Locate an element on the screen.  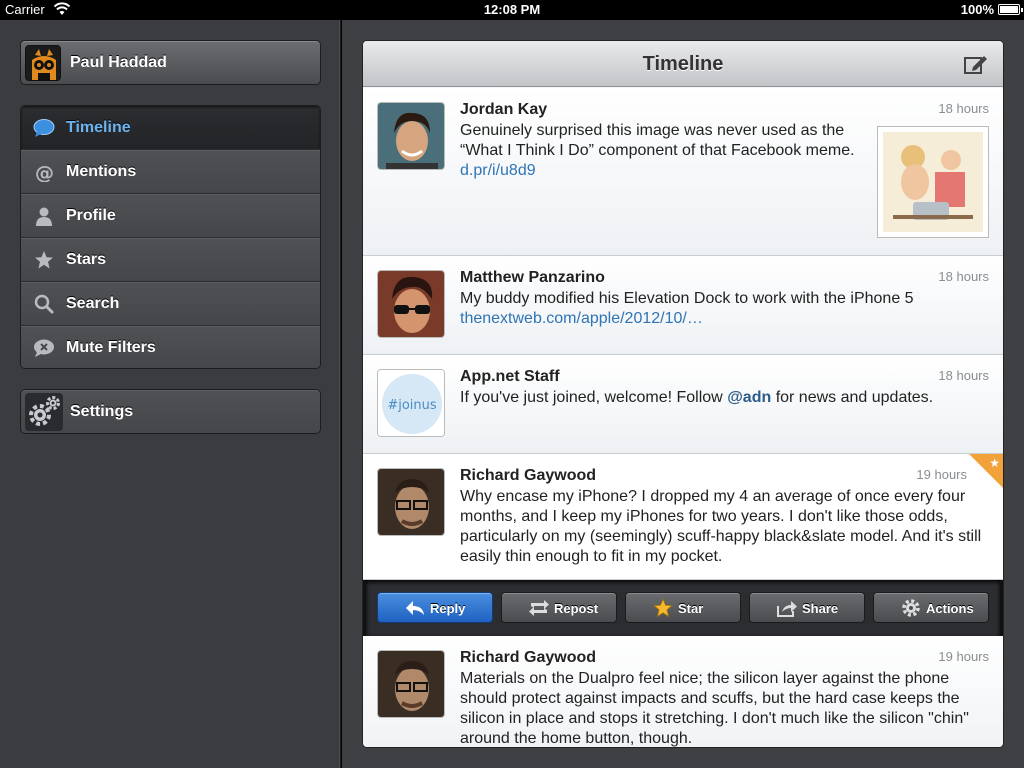
sidebar-item-label: Mute Filters is located at coordinates (111, 347).